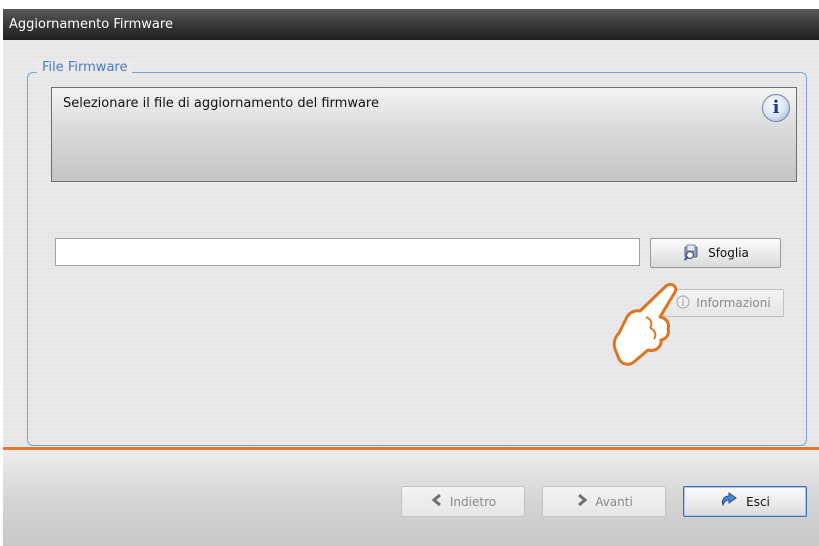 The height and width of the screenshot is (546, 819). Describe the element at coordinates (758, 501) in the screenshot. I see `exit-button-label: Esci` at that location.